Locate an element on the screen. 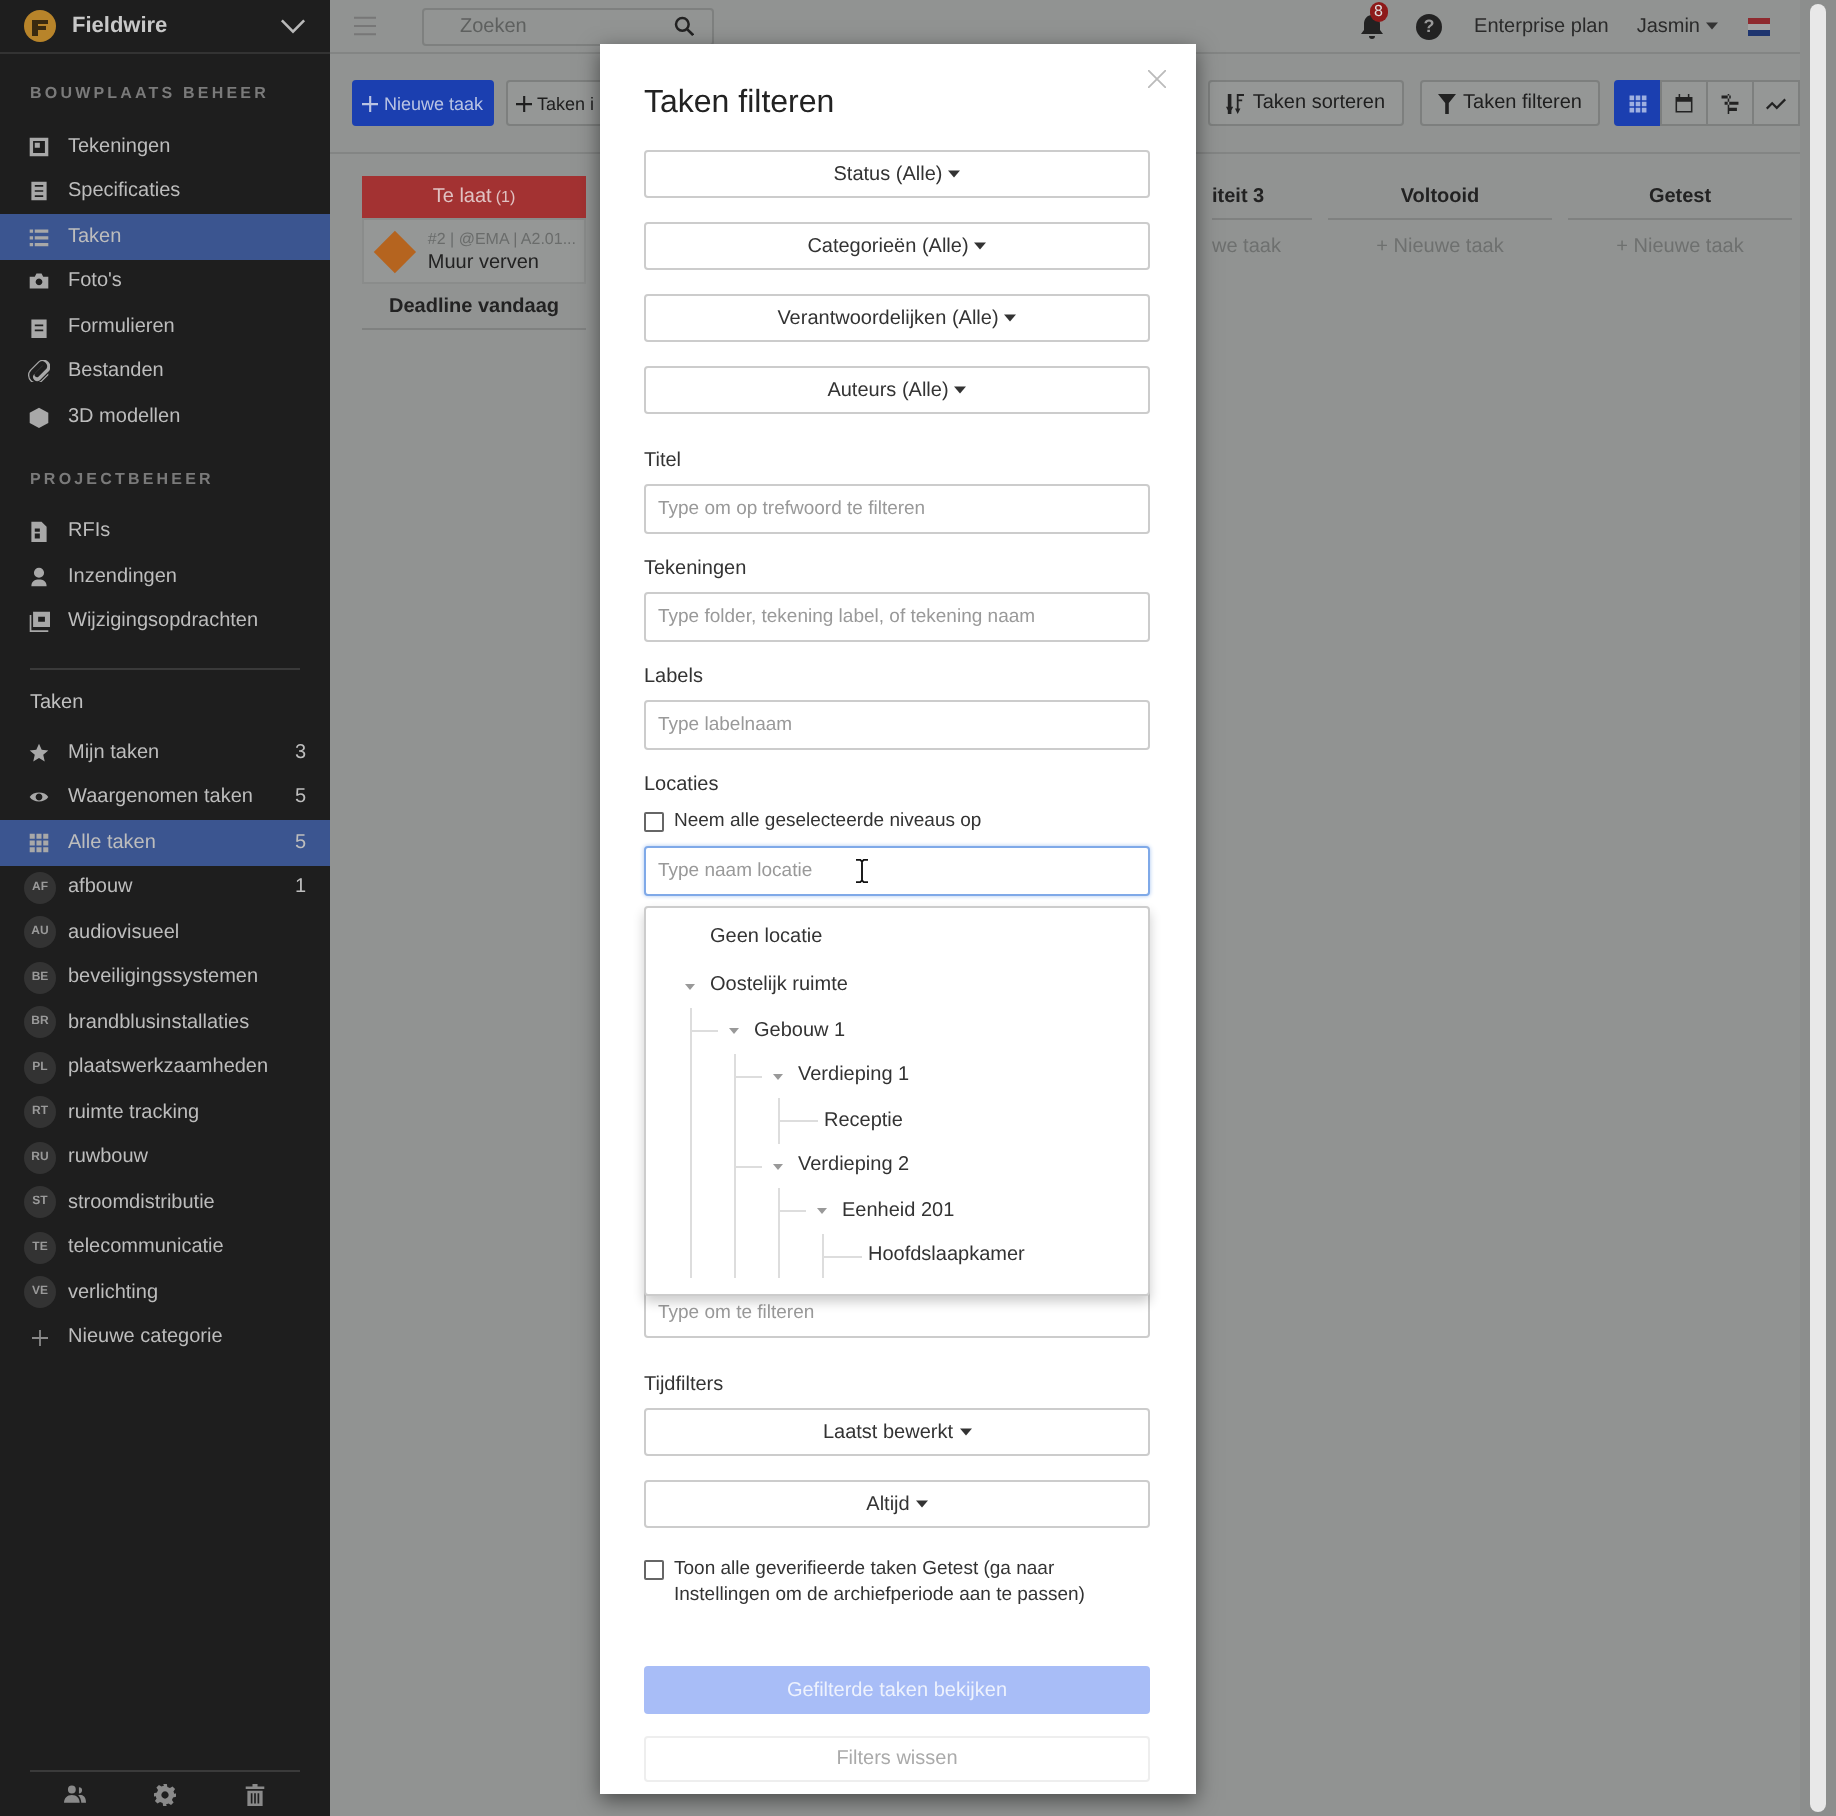  tree-node: Gebouw 1 is located at coordinates (897, 1030).